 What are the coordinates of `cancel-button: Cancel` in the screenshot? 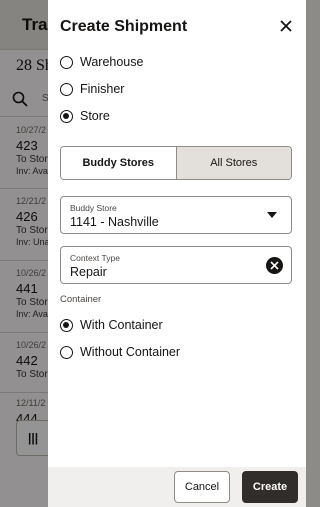 It's located at (202, 487).